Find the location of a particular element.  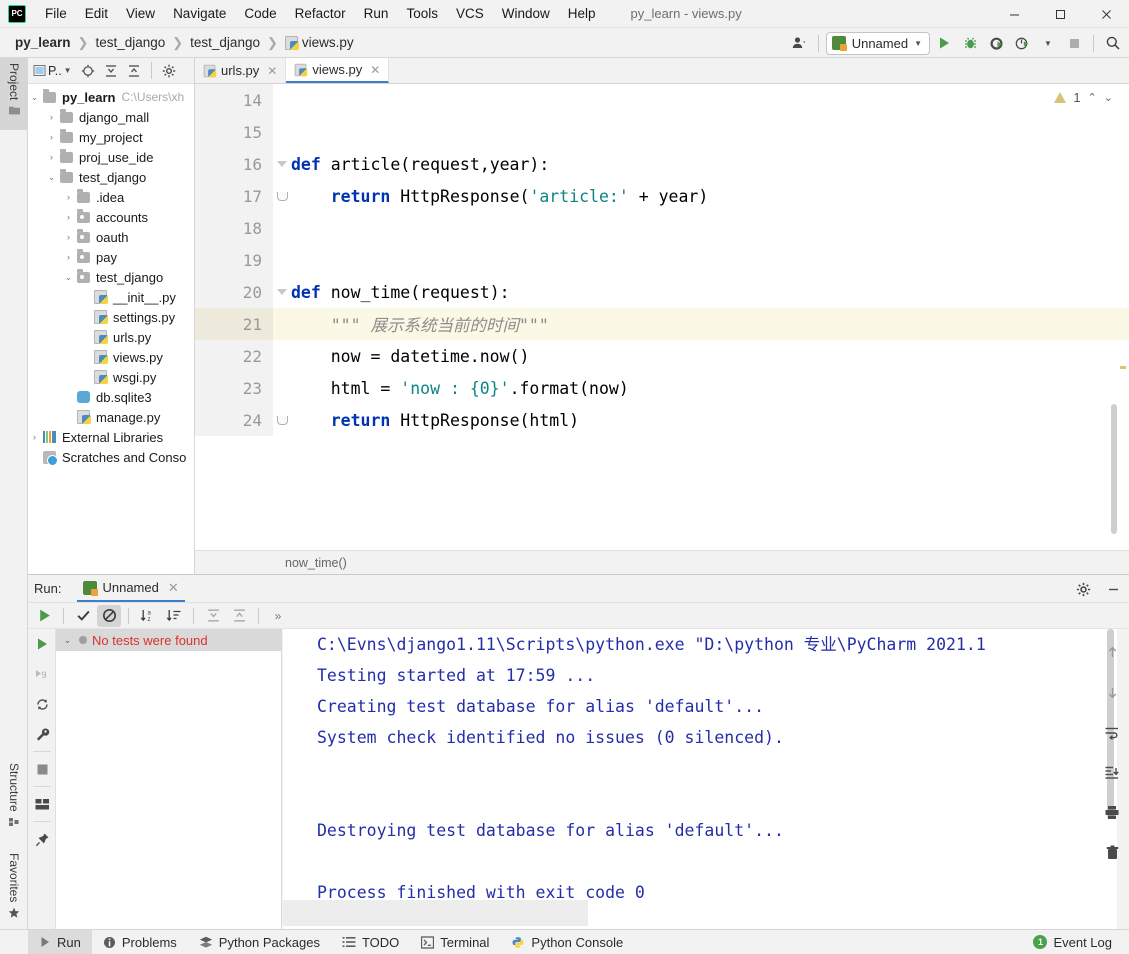

rerun-failed-icon: 9 is located at coordinates (42, 674).